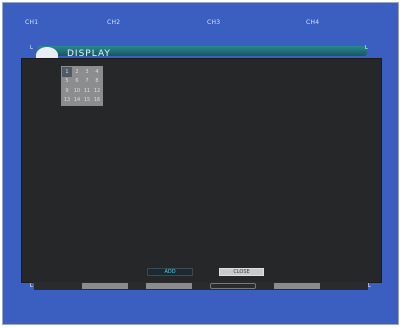 Image resolution: width=403 pixels, height=329 pixels. I want to click on channel-cell-9: 9, so click(67, 91).